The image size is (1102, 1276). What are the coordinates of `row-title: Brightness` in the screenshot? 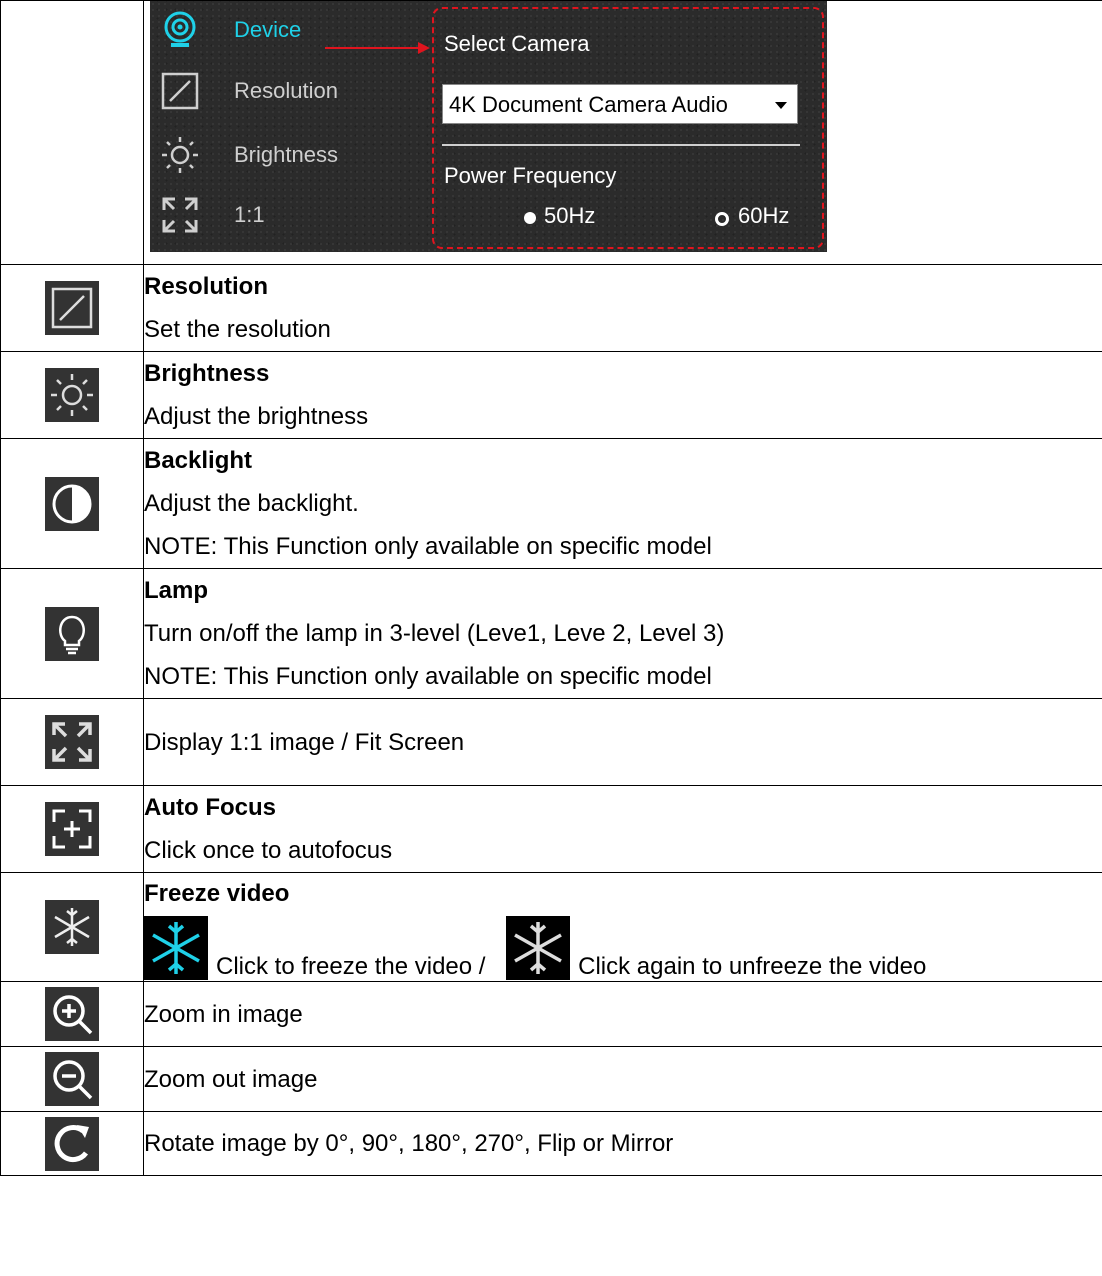 It's located at (207, 373).